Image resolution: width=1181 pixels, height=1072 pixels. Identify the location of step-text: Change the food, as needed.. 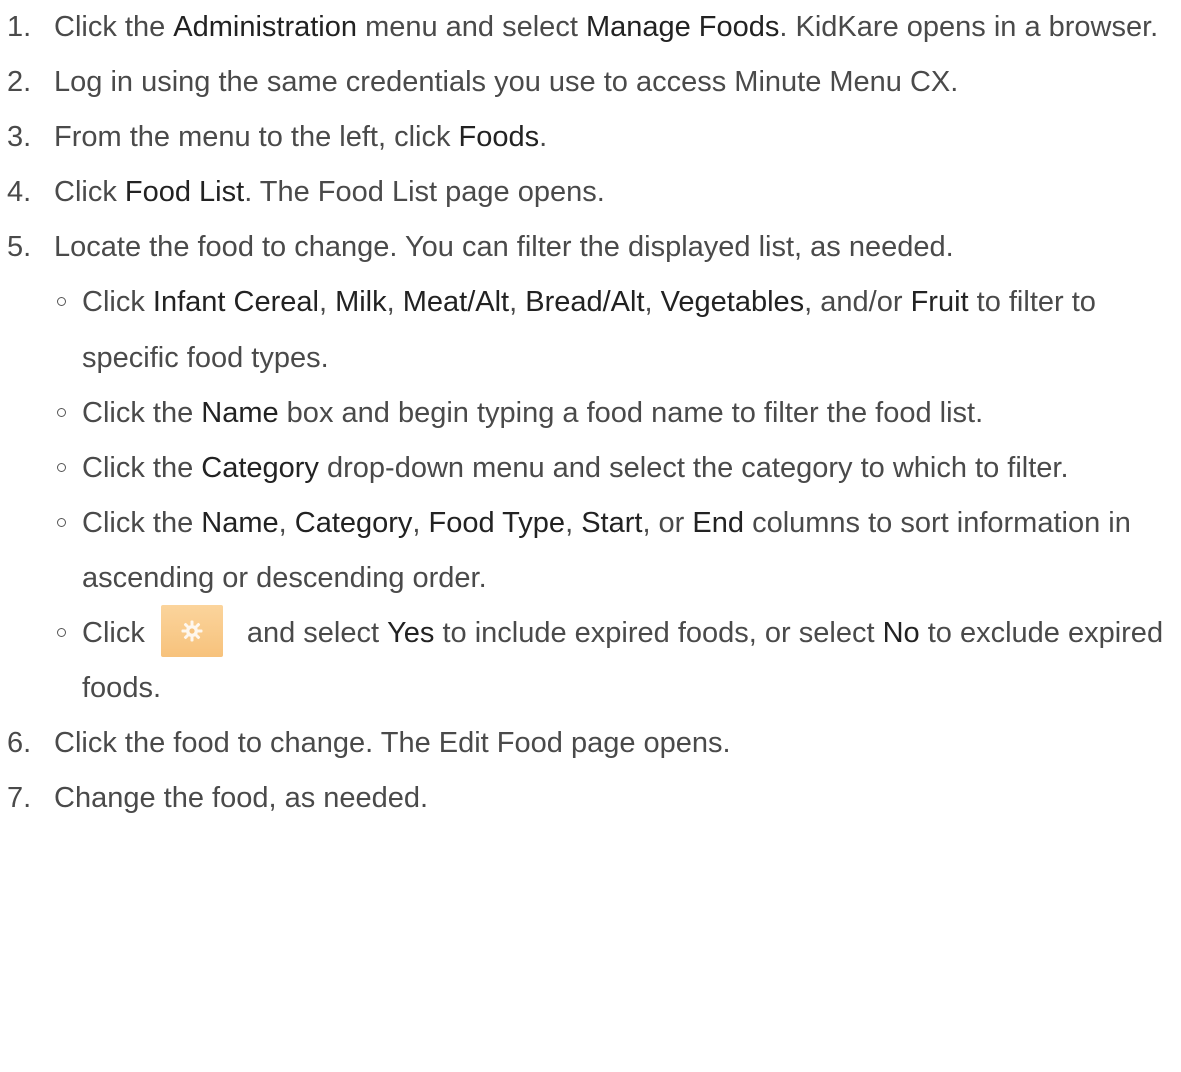
(241, 798).